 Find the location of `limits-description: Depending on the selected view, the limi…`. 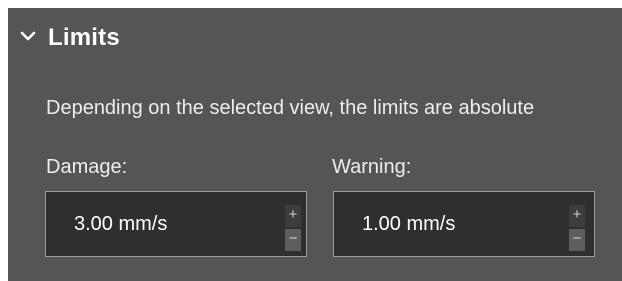

limits-description: Depending on the selected view, the limi… is located at coordinates (290, 108).